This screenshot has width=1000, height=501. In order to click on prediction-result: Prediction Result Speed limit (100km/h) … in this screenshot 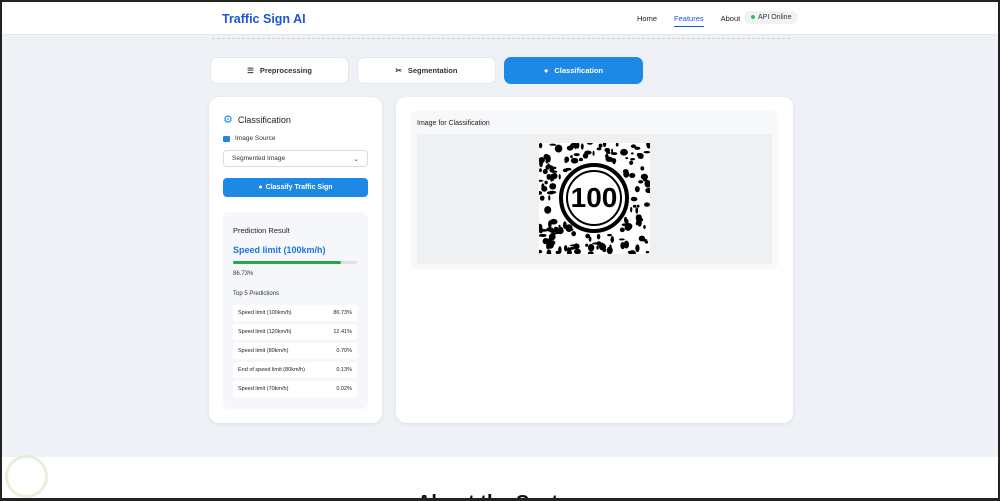, I will do `click(295, 310)`.